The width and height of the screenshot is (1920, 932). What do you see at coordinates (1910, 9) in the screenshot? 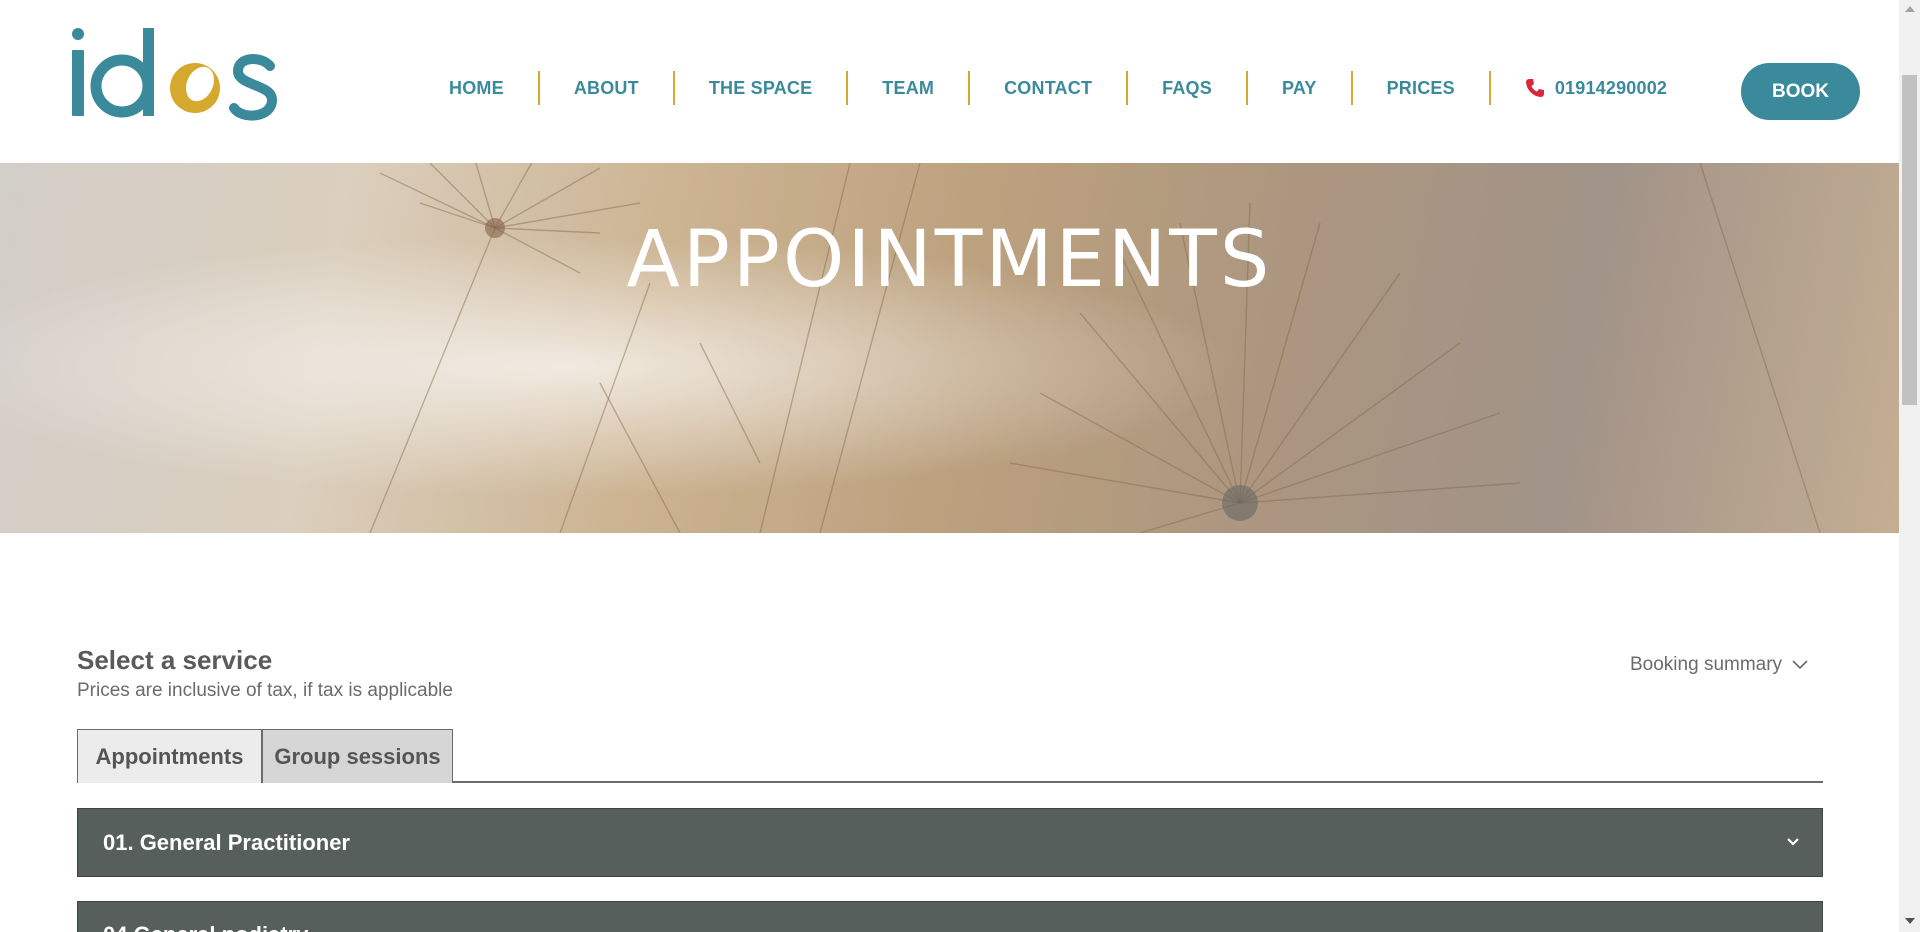
I see `scroll-up-arrow-icon` at bounding box center [1910, 9].